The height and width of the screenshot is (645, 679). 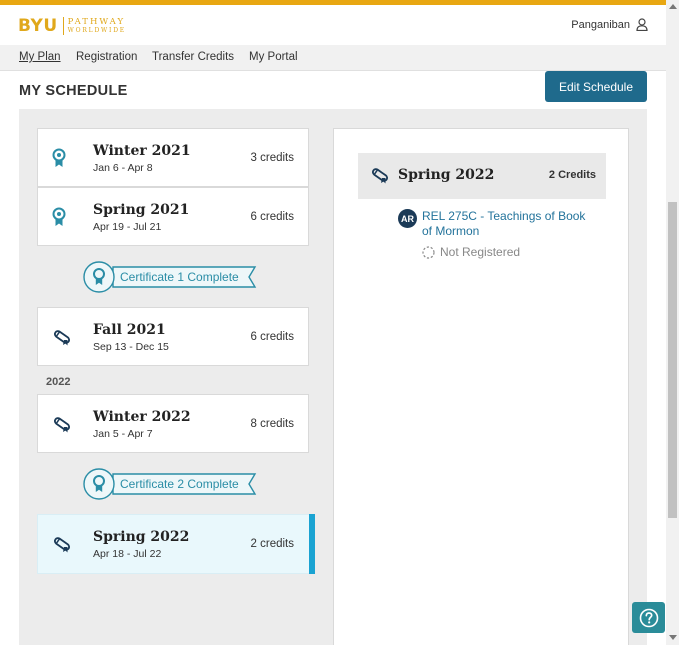 I want to click on term-detail-header: Spring 2022 2 Credits, so click(x=482, y=176).